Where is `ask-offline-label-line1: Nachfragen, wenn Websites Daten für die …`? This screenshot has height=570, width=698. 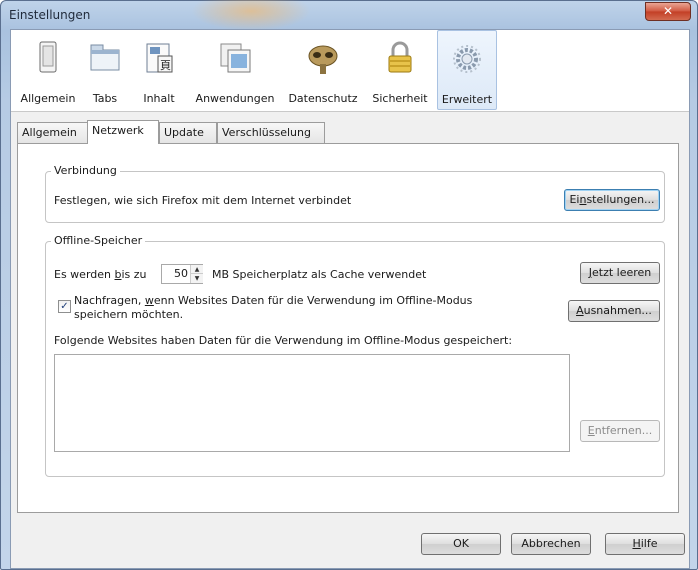
ask-offline-label-line1: Nachfragen, wenn Websites Daten für die … is located at coordinates (273, 300).